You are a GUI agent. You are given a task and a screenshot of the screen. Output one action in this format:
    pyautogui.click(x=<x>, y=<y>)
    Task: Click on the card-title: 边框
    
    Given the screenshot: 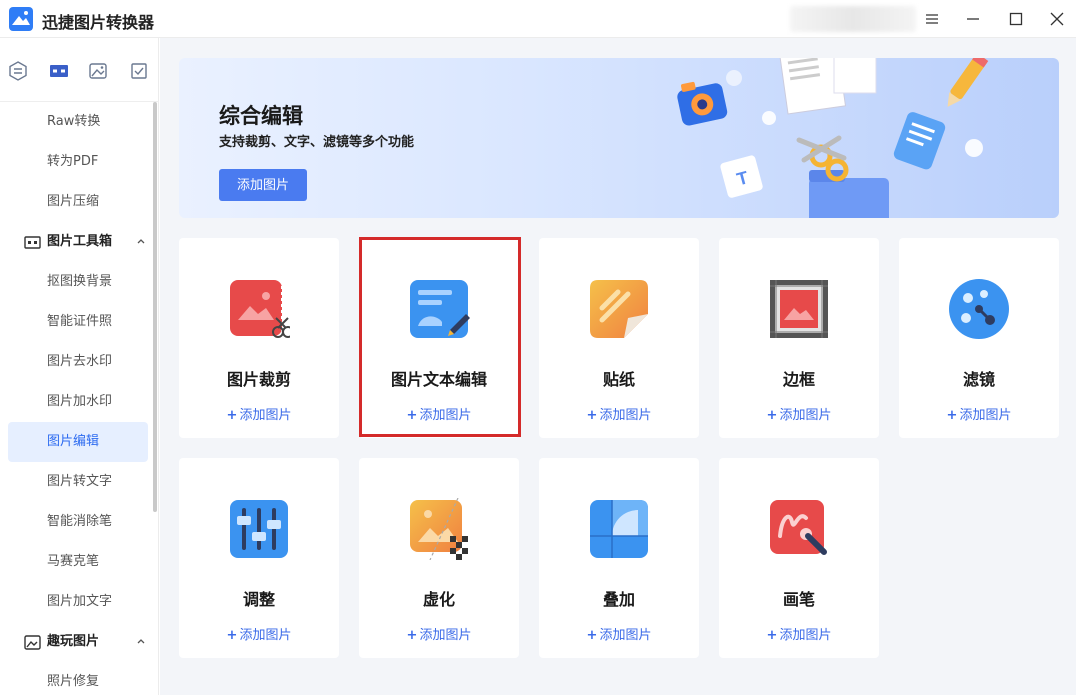 What is the action you would take?
    pyautogui.click(x=798, y=379)
    